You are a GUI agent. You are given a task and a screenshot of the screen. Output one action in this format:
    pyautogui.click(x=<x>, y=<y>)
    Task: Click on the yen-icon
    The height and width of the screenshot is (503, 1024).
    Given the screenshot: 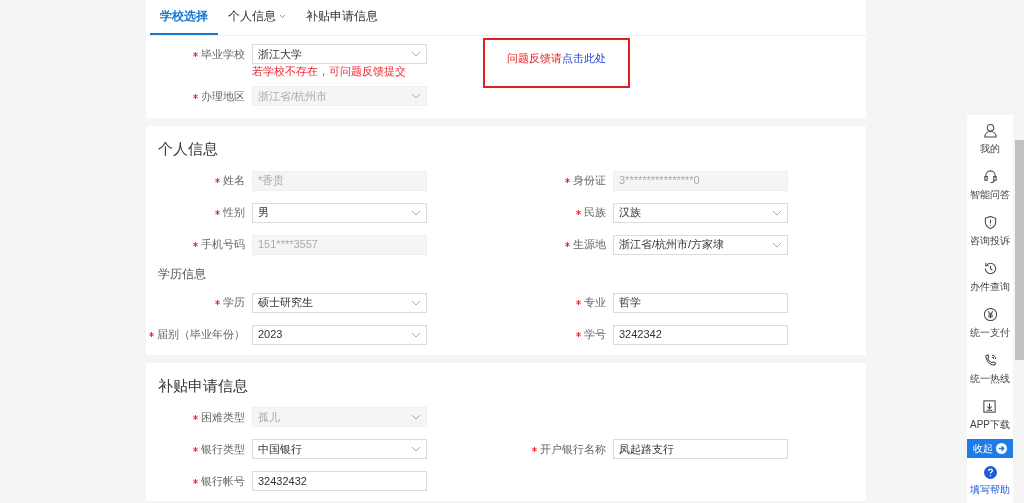 What is the action you would take?
    pyautogui.click(x=990, y=314)
    